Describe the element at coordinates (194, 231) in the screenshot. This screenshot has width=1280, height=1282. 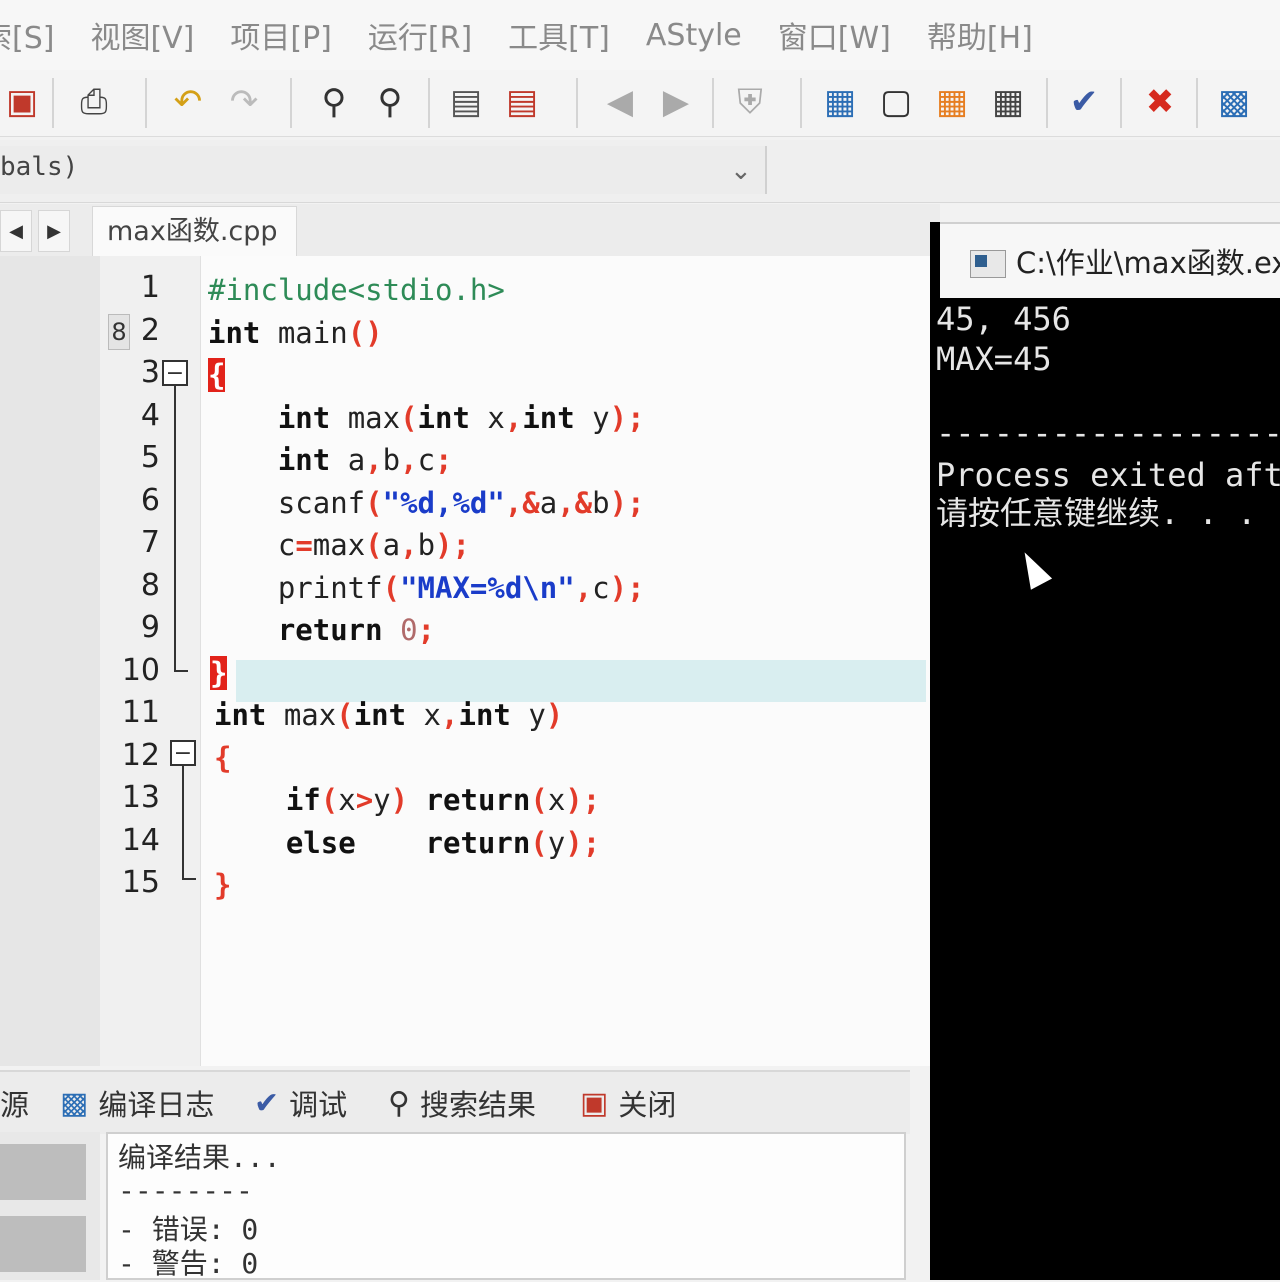
I see `tab-file: max函数.cpp` at that location.